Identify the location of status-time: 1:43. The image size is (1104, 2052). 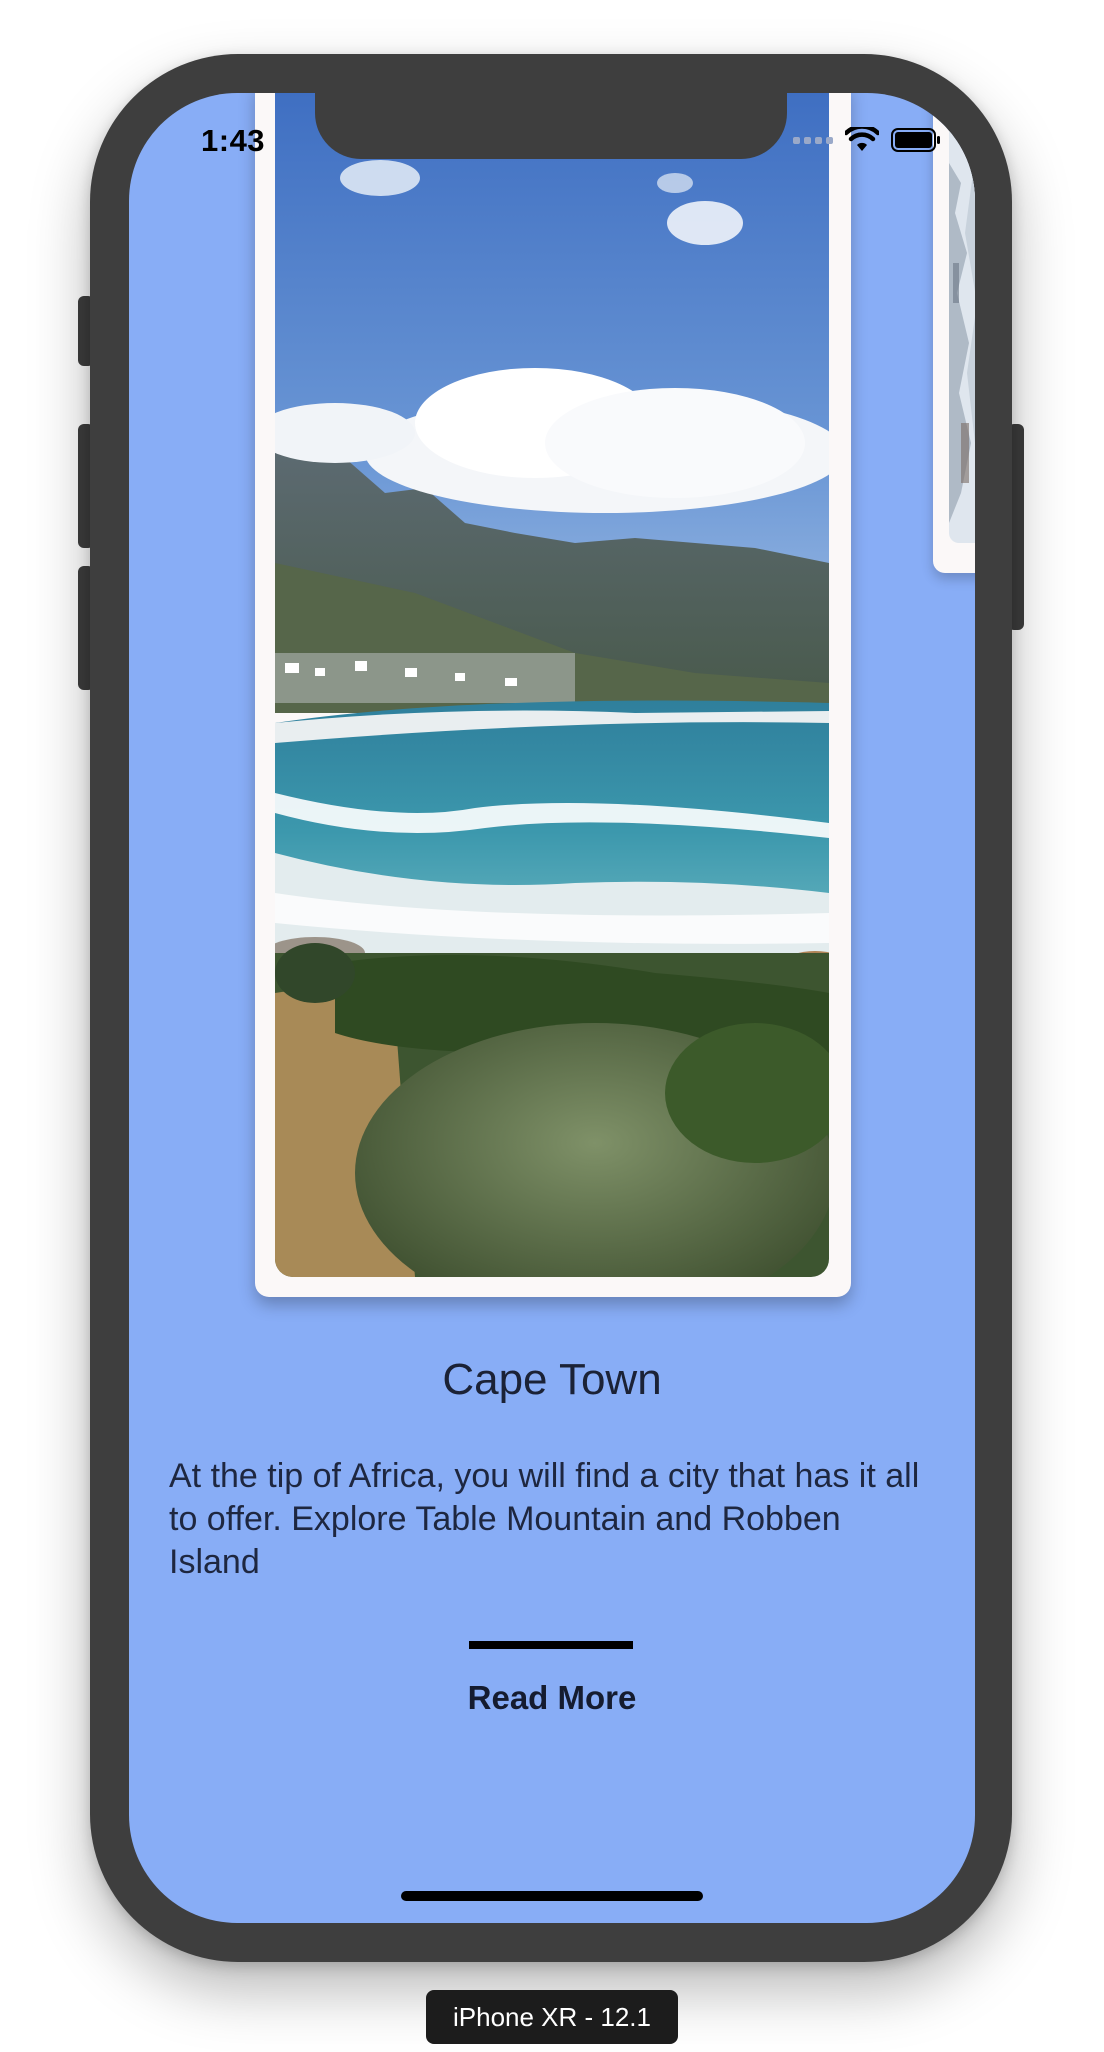
(233, 140).